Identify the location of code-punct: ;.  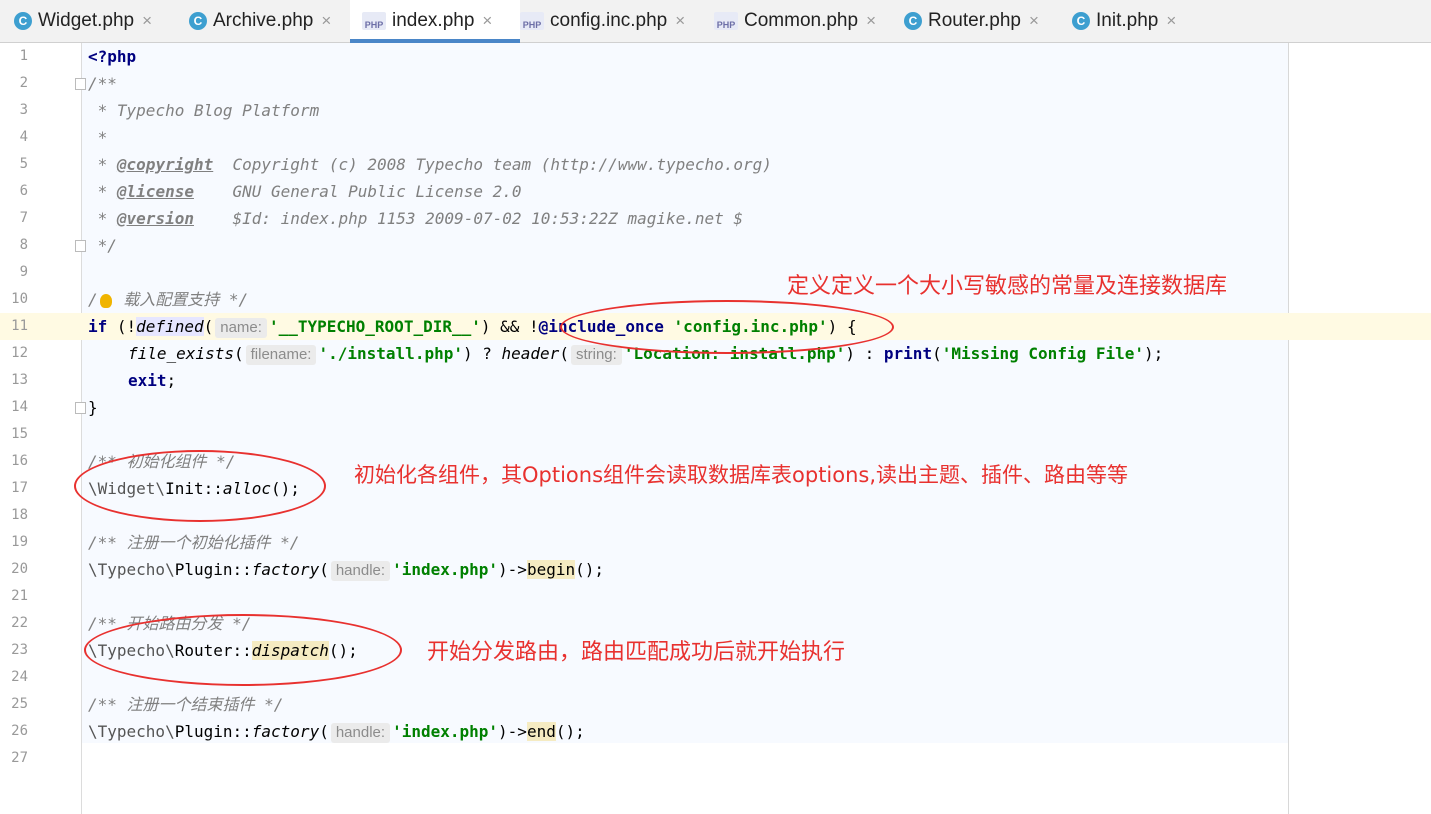
(171, 380).